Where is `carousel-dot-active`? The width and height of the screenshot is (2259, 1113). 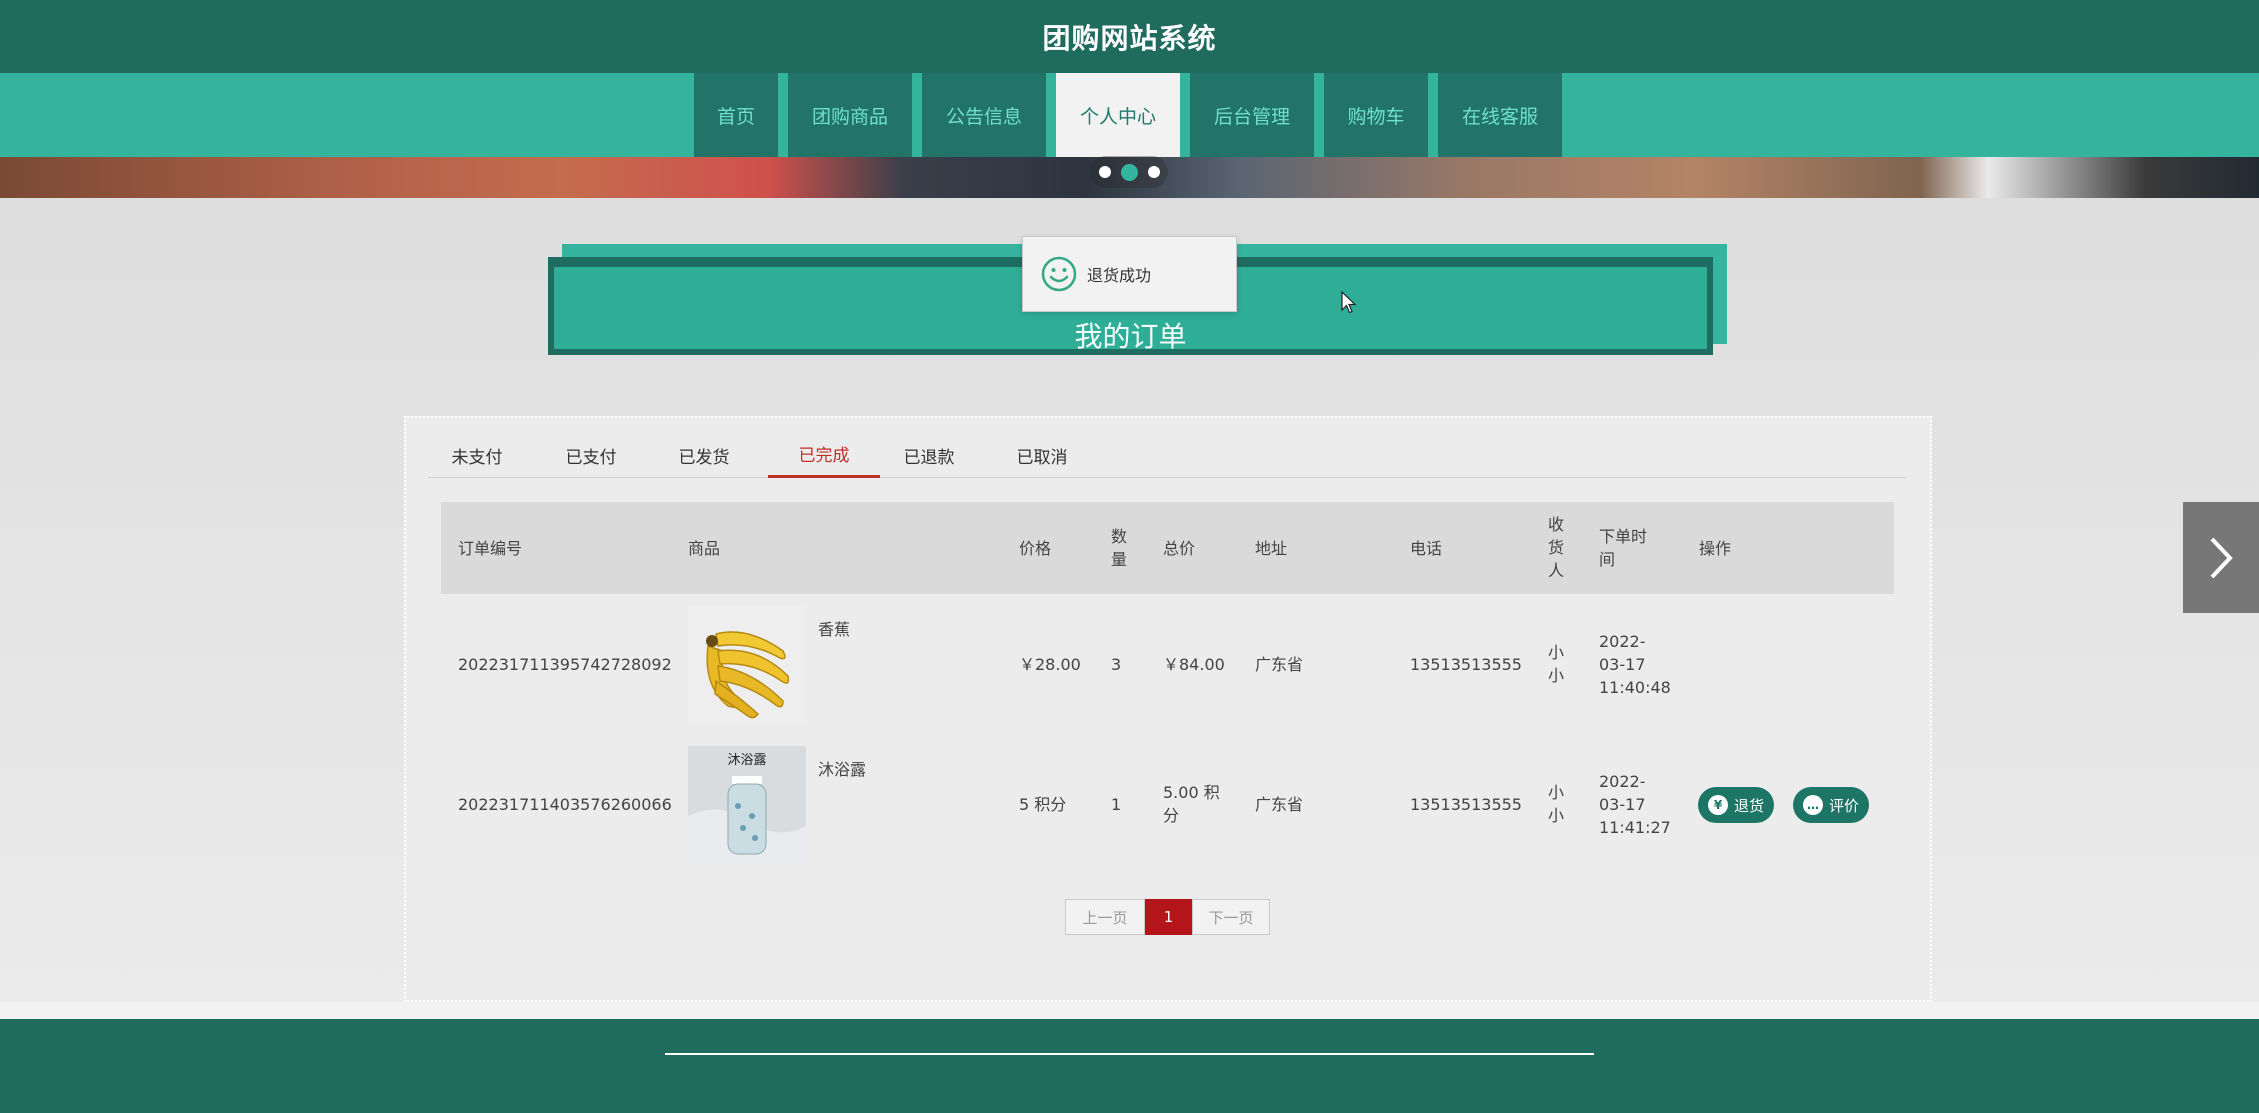 carousel-dot-active is located at coordinates (1129, 172).